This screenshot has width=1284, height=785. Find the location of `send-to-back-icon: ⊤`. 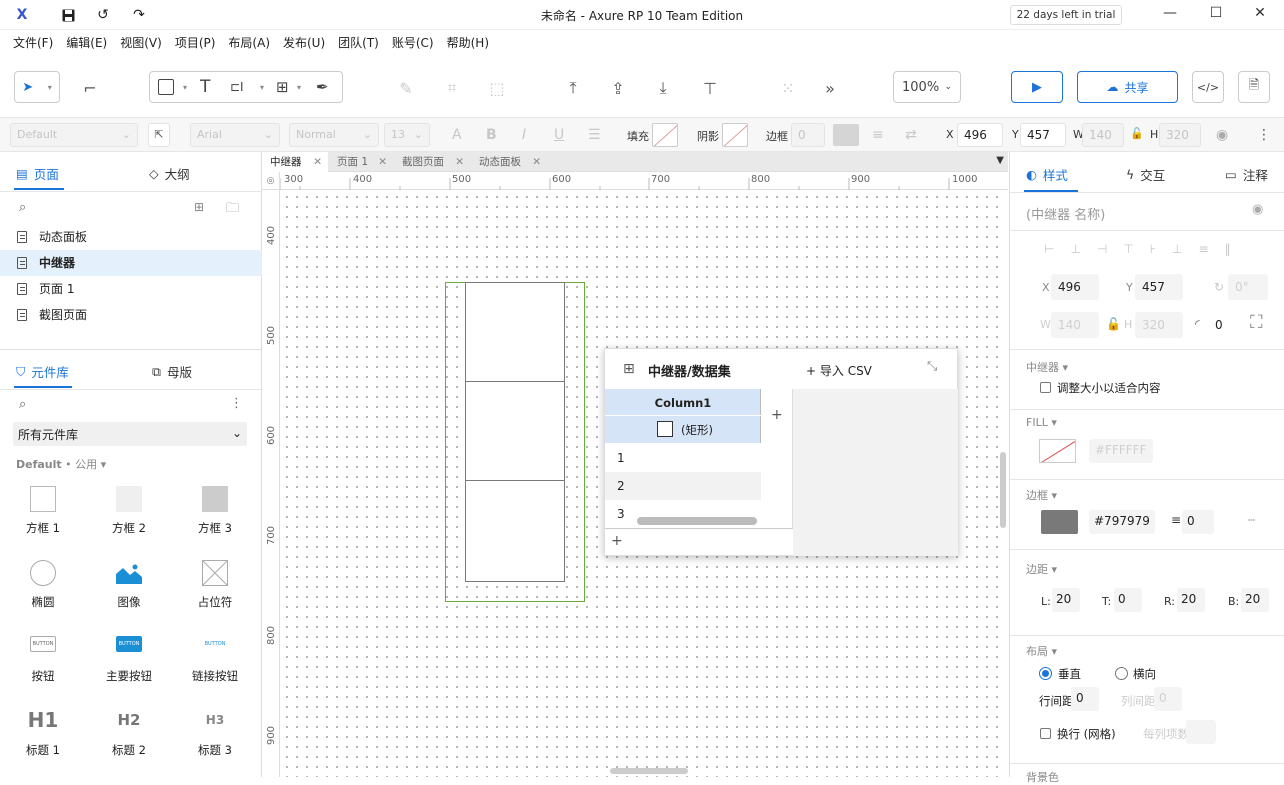

send-to-back-icon: ⊤ is located at coordinates (710, 88).